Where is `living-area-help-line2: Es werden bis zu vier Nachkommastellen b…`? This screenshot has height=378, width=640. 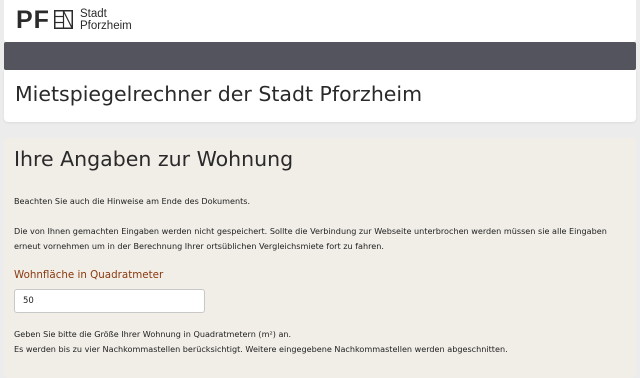 living-area-help-line2: Es werden bis zu vier Nachkommastellen b… is located at coordinates (261, 349).